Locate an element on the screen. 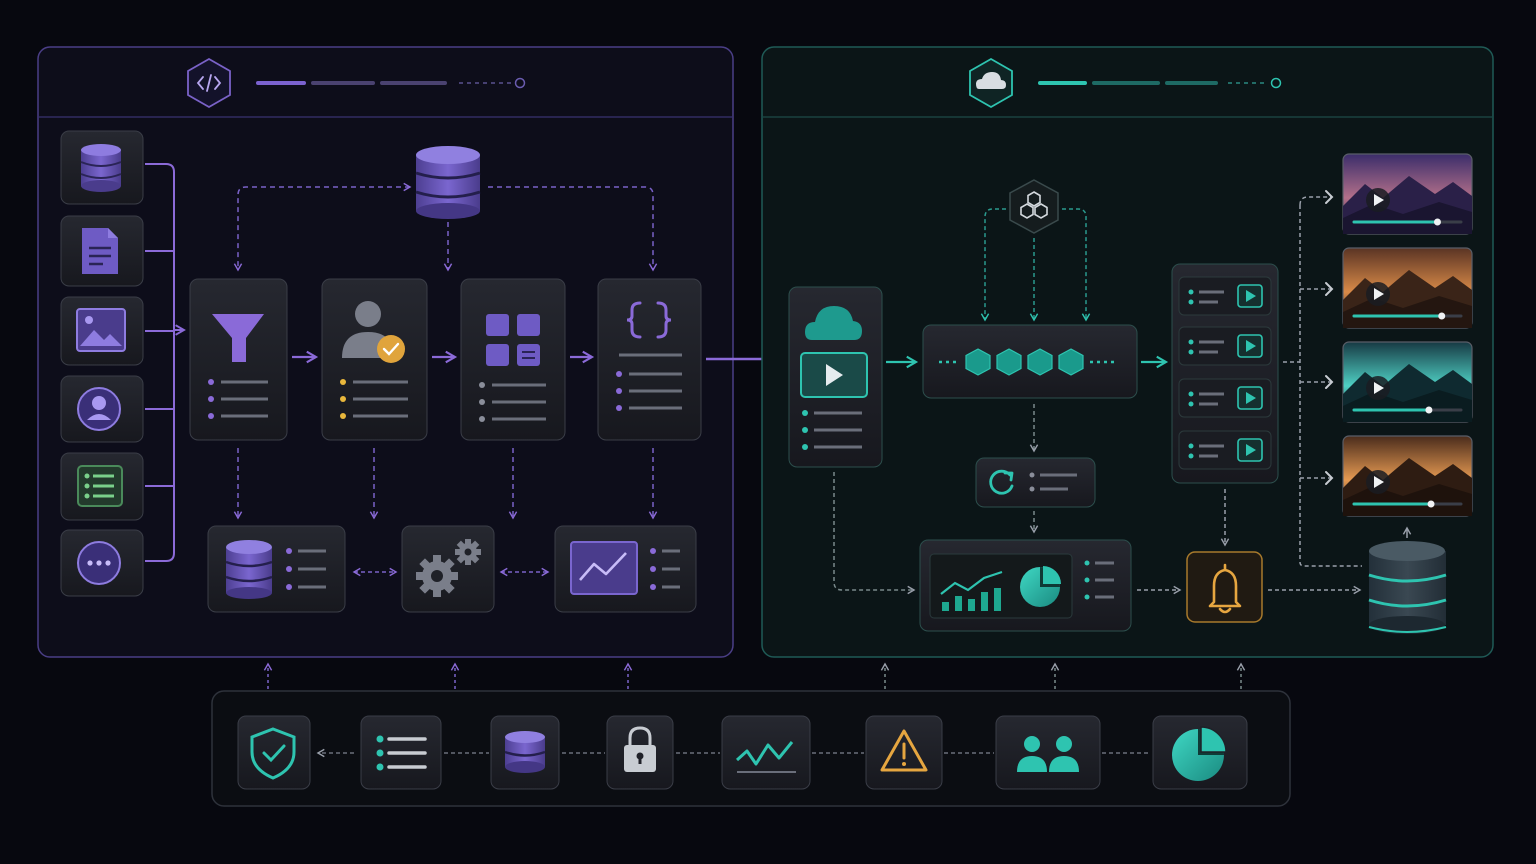 This screenshot has width=1536, height=864. footer-connectors is located at coordinates (448, 675).